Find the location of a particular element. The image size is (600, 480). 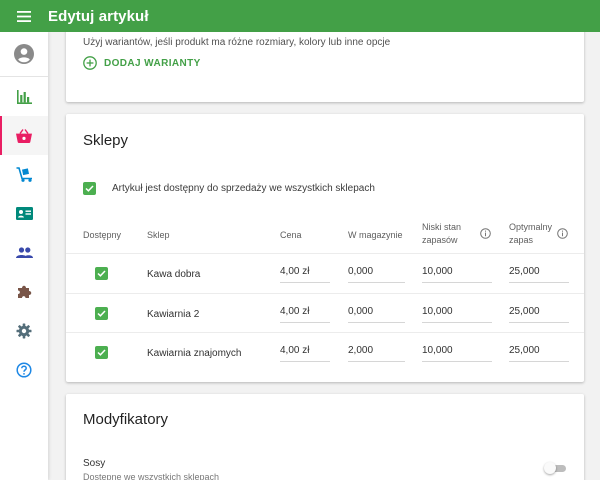

page-title: Edytuj artykuł is located at coordinates (98, 16).